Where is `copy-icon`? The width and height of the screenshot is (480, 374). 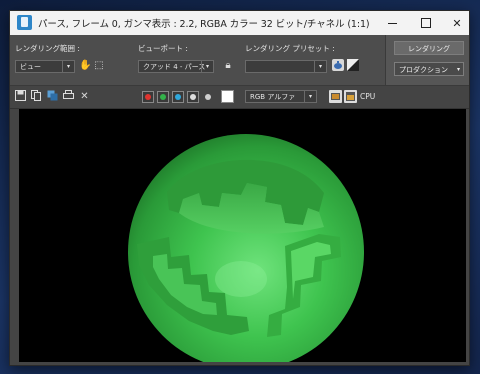
copy-icon is located at coordinates (36, 96).